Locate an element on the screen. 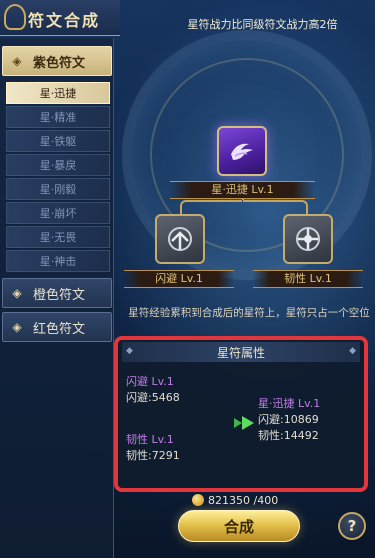  dodge-rune-icon is located at coordinates (180, 239).